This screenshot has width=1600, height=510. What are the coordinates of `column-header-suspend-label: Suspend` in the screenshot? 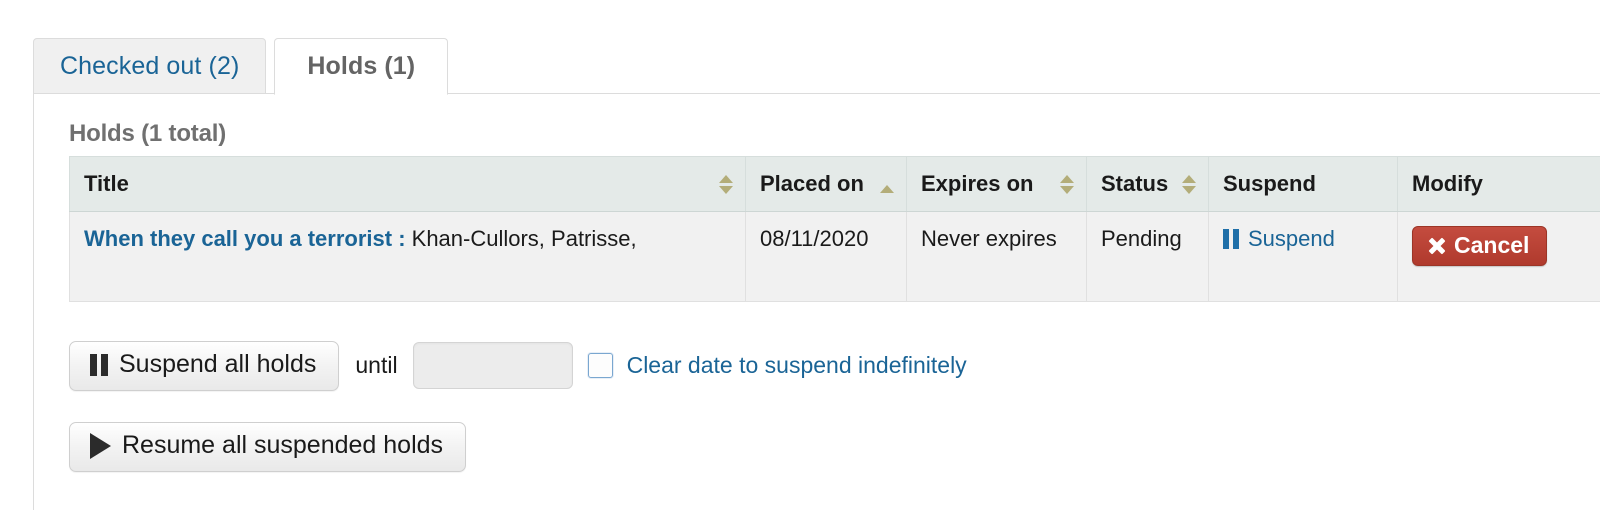 It's located at (1269, 183).